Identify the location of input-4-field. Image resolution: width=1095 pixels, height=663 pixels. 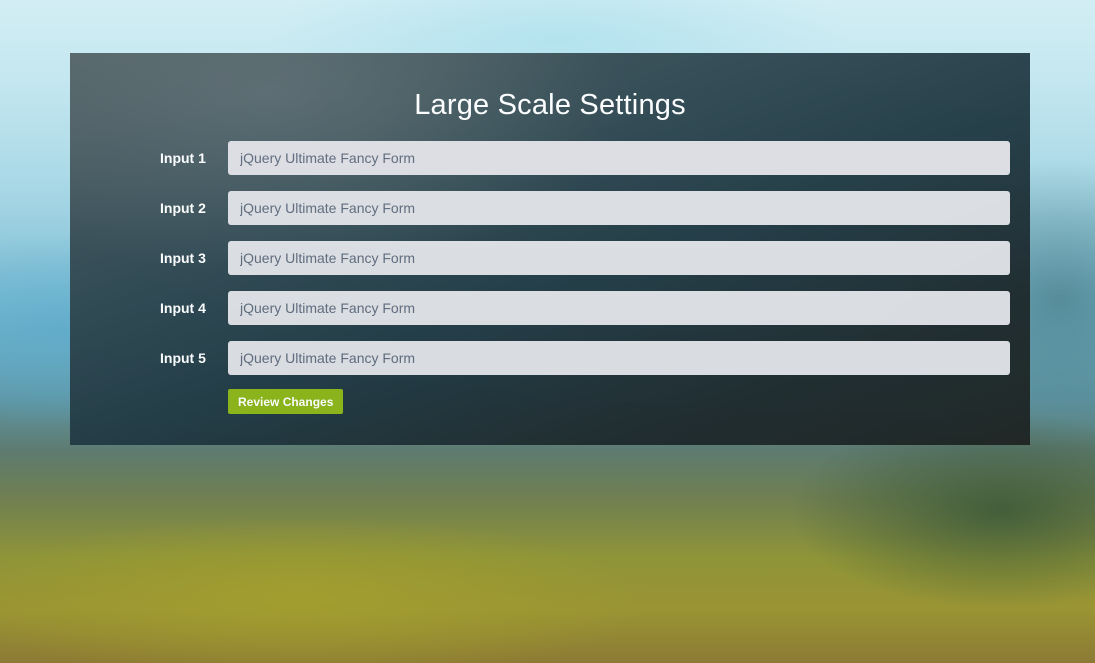
(619, 308).